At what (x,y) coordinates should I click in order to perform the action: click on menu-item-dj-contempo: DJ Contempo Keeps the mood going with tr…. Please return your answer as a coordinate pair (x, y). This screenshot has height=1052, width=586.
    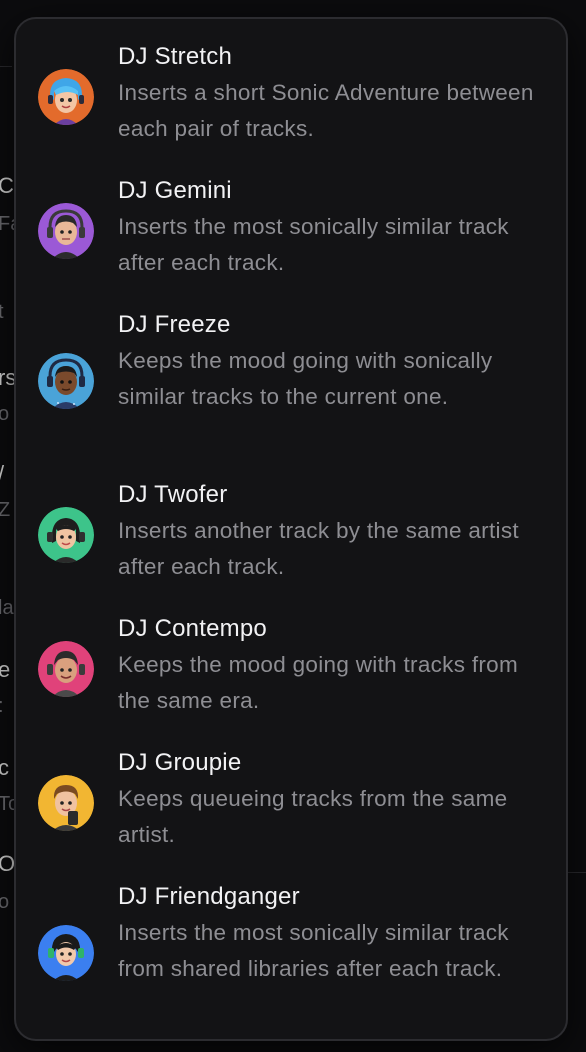
    Looking at the image, I should click on (291, 670).